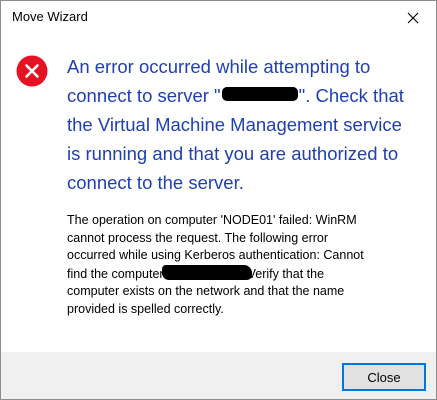 This screenshot has width=437, height=400. What do you see at coordinates (32, 71) in the screenshot?
I see `error-icon` at bounding box center [32, 71].